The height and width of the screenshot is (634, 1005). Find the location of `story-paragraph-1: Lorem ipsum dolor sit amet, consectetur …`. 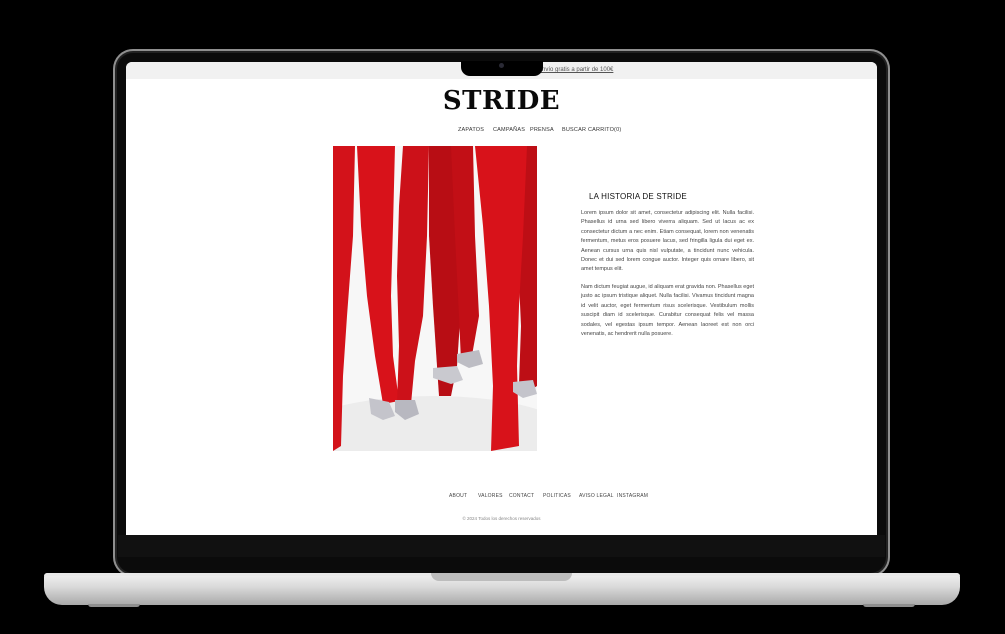

story-paragraph-1: Lorem ipsum dolor sit amet, consectetur … is located at coordinates (667, 241).